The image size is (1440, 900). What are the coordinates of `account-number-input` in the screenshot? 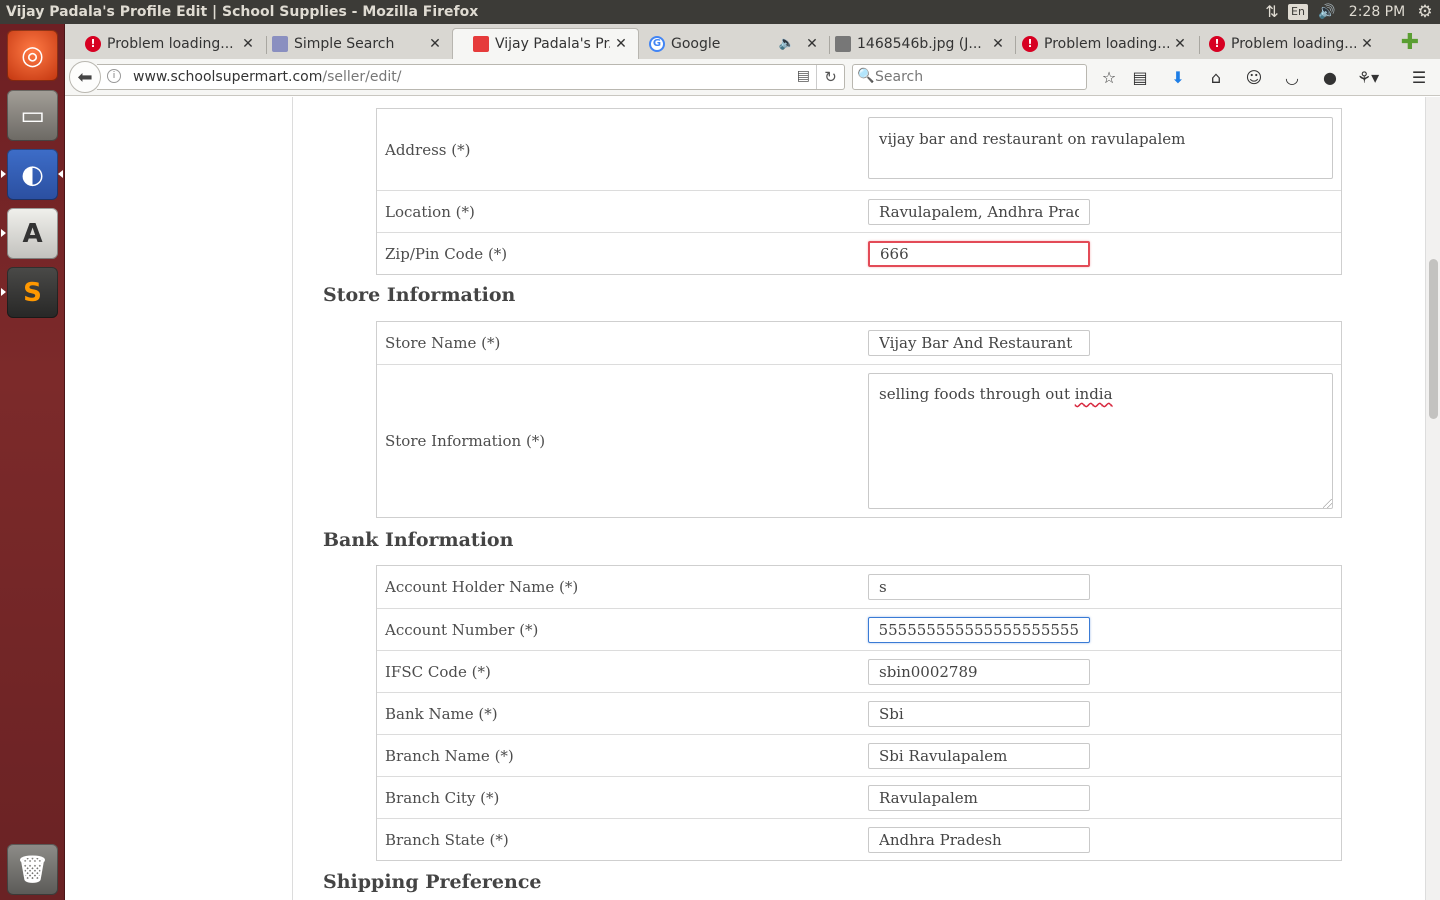 It's located at (979, 630).